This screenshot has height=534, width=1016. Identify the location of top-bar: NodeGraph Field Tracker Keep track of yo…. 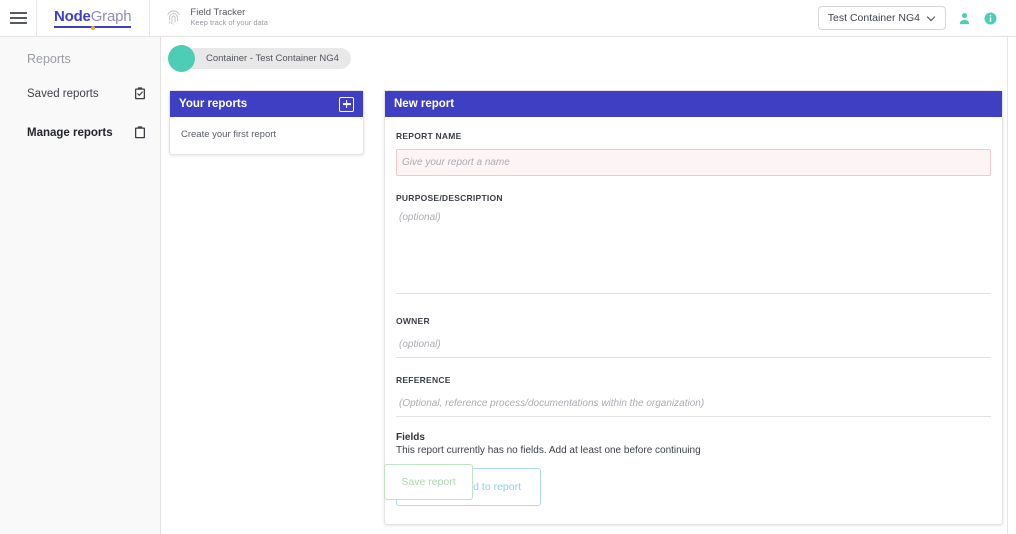
(508, 18).